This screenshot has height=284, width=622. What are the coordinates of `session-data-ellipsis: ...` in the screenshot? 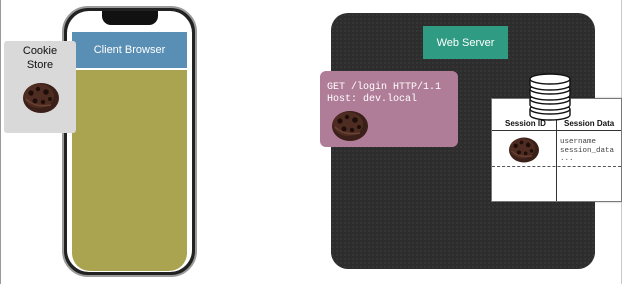 It's located at (567, 159).